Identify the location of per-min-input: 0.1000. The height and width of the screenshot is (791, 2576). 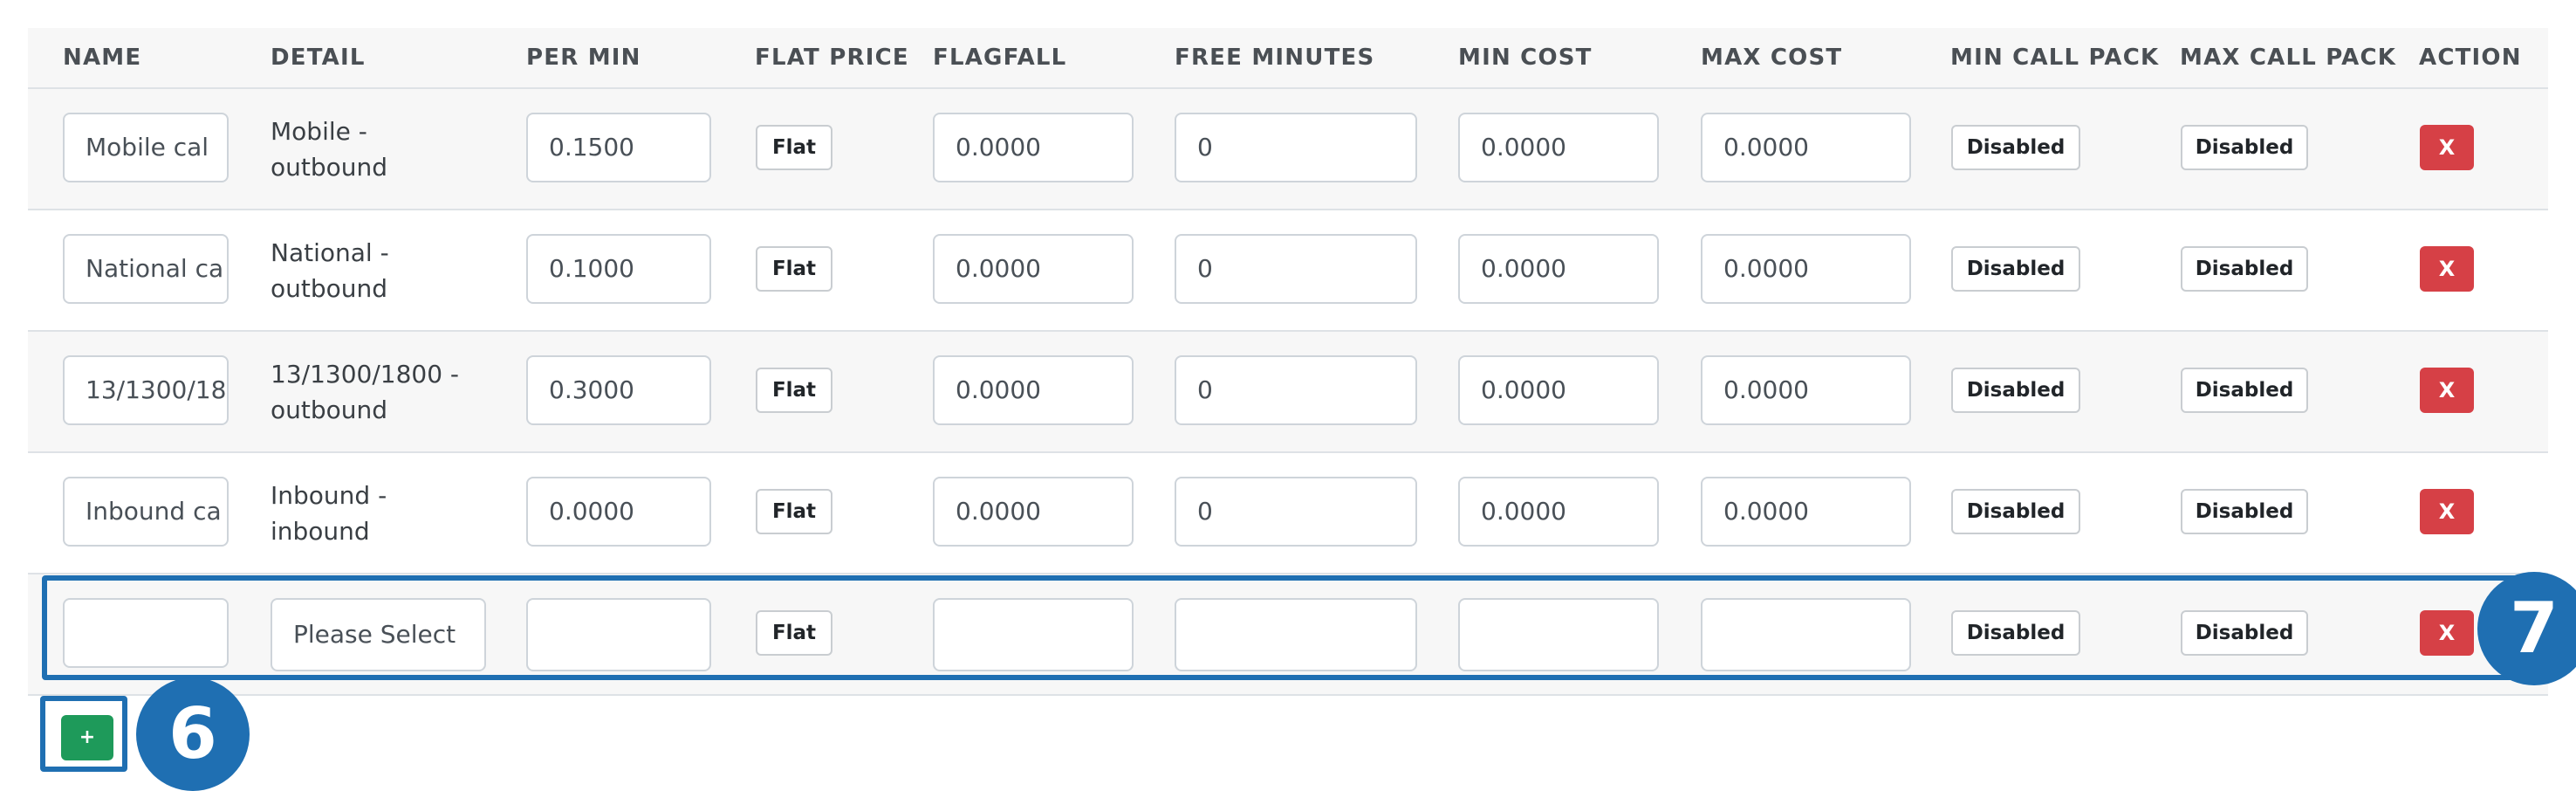
(618, 269).